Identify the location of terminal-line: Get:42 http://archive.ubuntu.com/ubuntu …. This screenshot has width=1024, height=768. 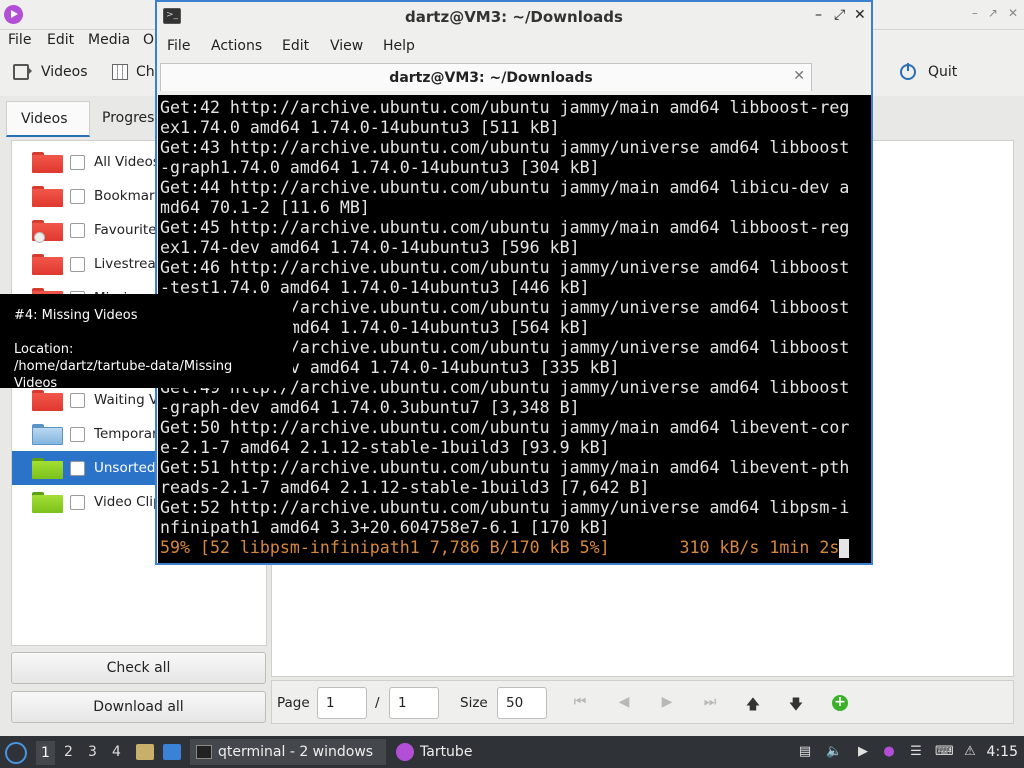
(505, 107).